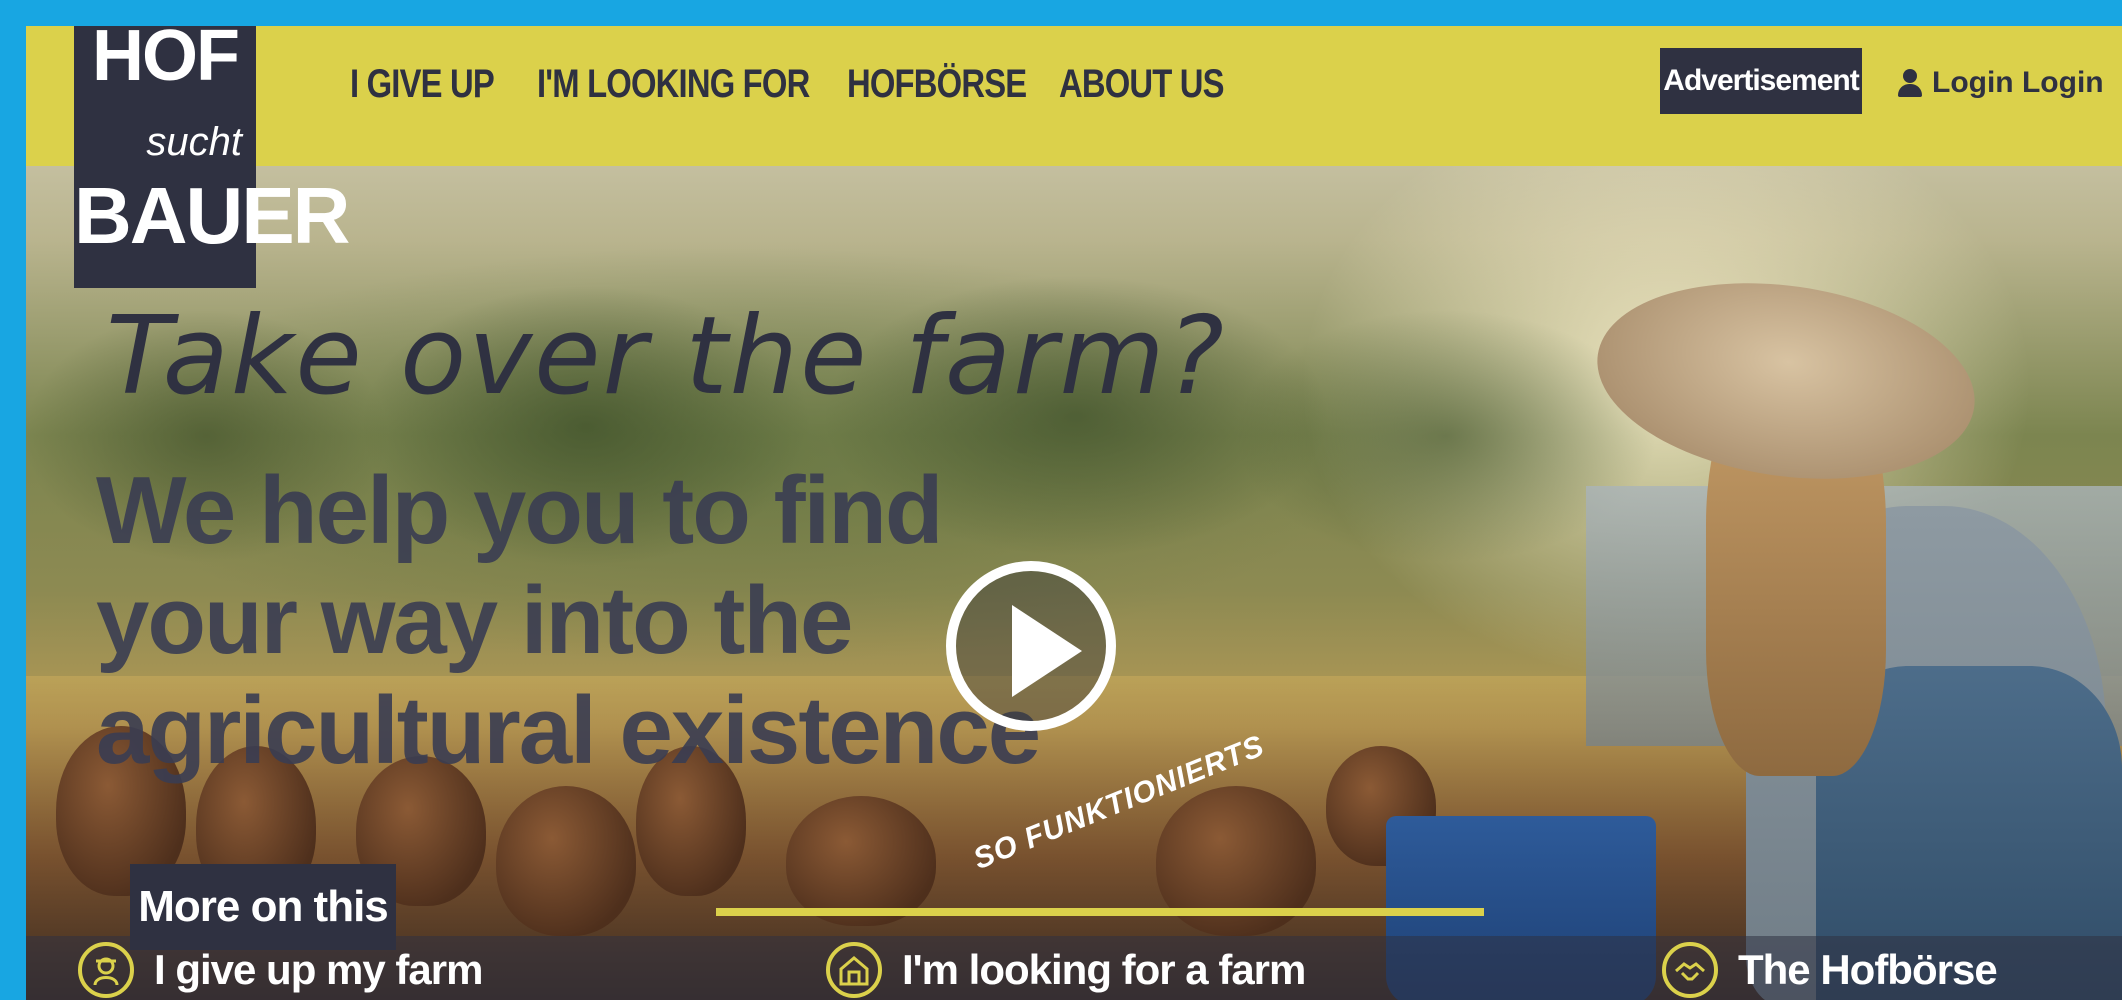  What do you see at coordinates (1104, 969) in the screenshot?
I see `card-label: I'm looking for a farm` at bounding box center [1104, 969].